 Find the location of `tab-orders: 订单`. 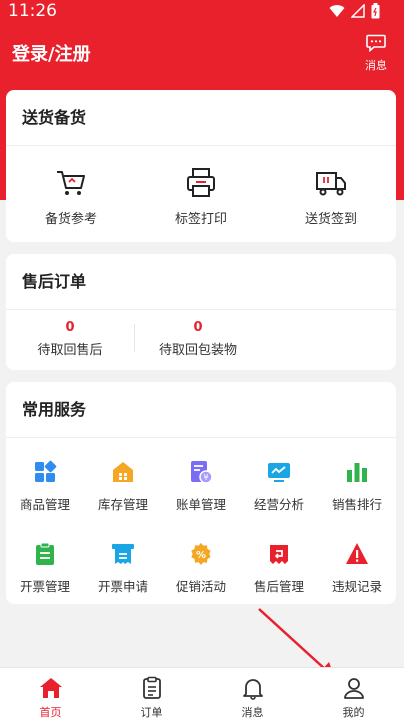

tab-orders: 订单 is located at coordinates (151, 695).